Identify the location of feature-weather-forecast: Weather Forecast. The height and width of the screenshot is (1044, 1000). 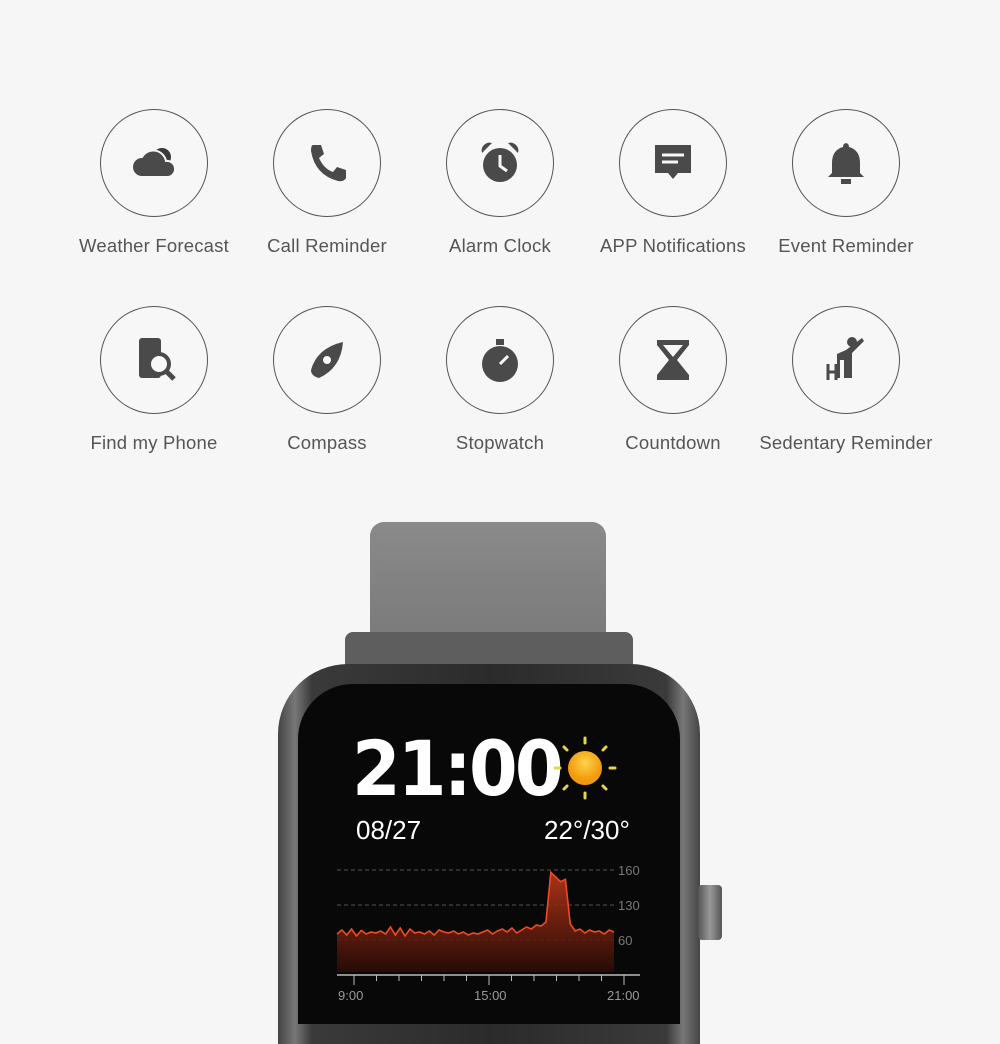
(154, 183).